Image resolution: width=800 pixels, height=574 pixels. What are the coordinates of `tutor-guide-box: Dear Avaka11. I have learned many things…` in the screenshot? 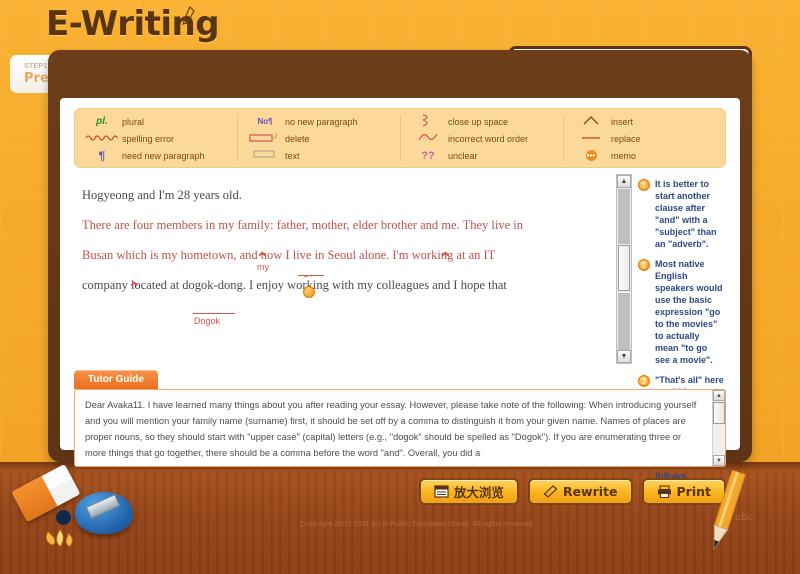 It's located at (400, 428).